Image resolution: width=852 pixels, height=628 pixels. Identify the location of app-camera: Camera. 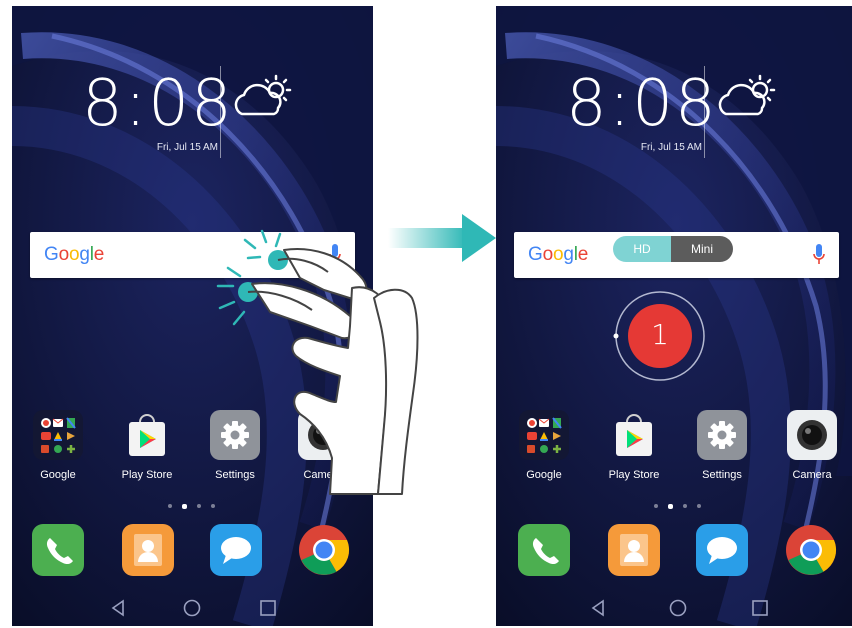
(812, 445).